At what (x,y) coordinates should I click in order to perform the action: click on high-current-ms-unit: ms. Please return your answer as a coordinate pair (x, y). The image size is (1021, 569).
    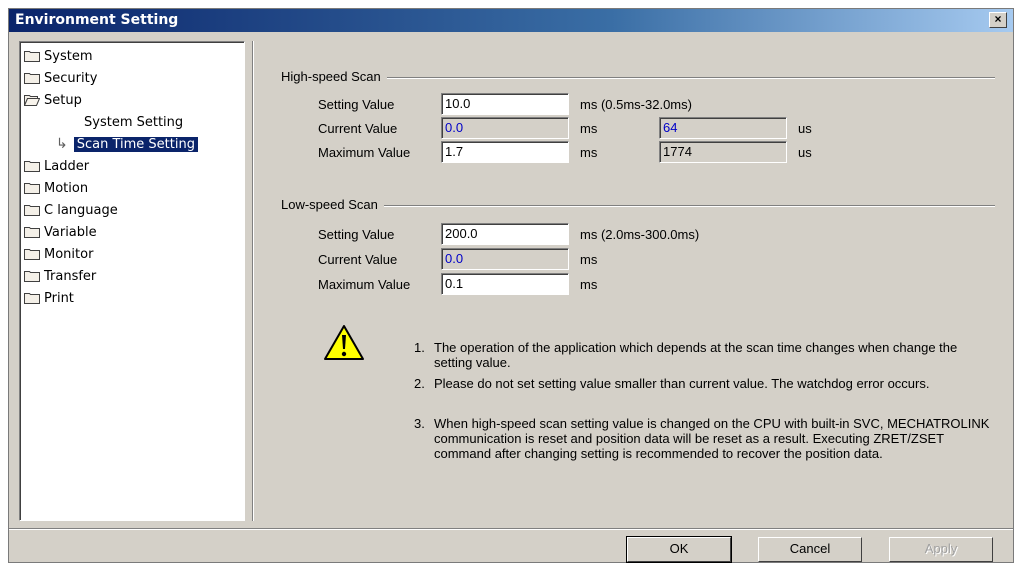
    Looking at the image, I should click on (589, 128).